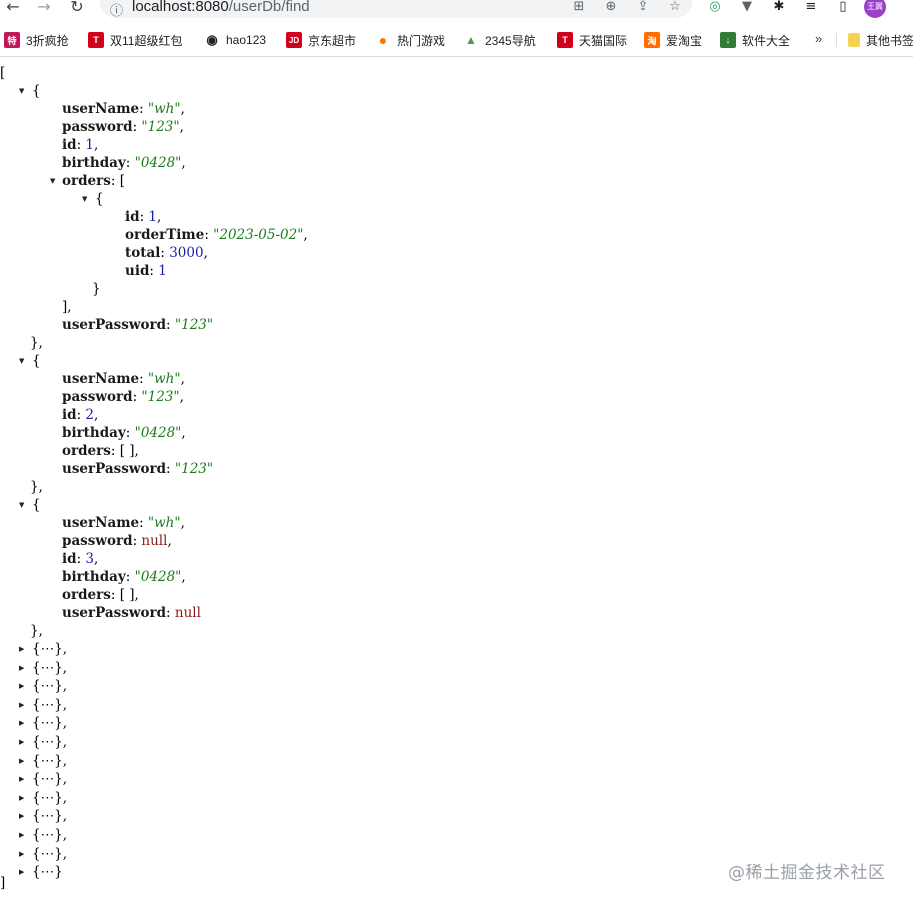  Describe the element at coordinates (3, 73) in the screenshot. I see `root-open-bracket: [` at that location.